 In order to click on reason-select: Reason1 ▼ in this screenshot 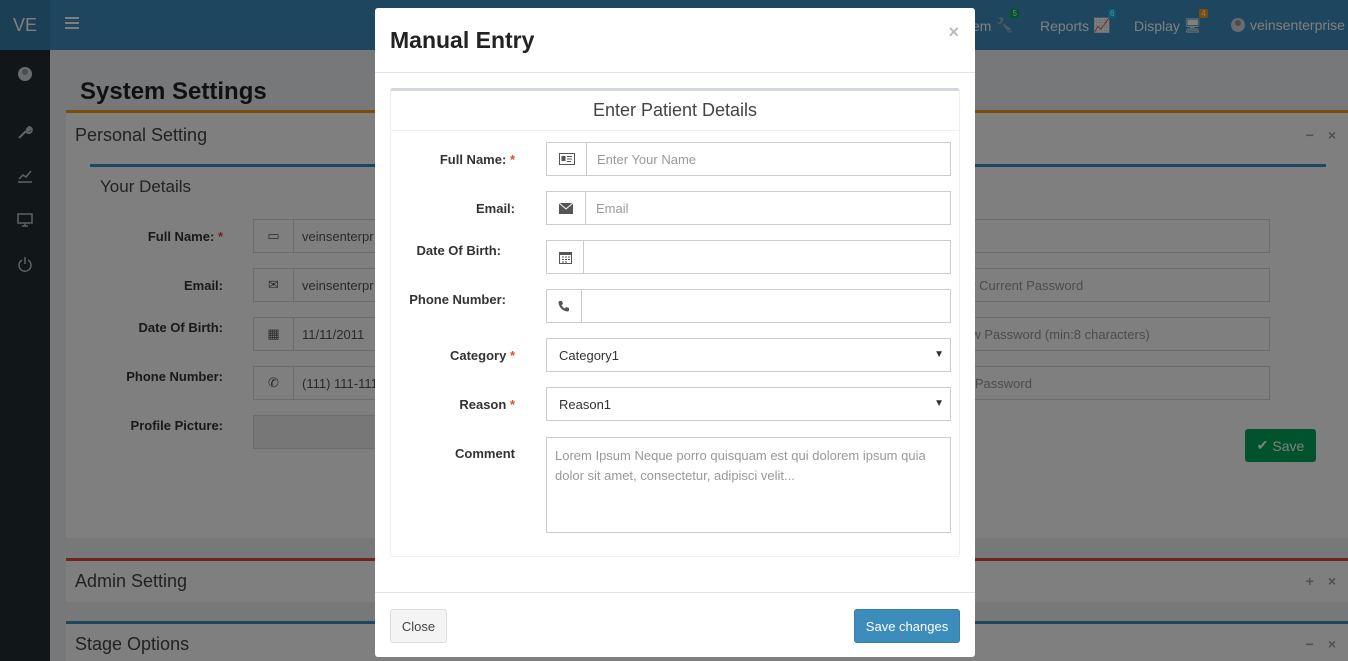, I will do `click(748, 404)`.